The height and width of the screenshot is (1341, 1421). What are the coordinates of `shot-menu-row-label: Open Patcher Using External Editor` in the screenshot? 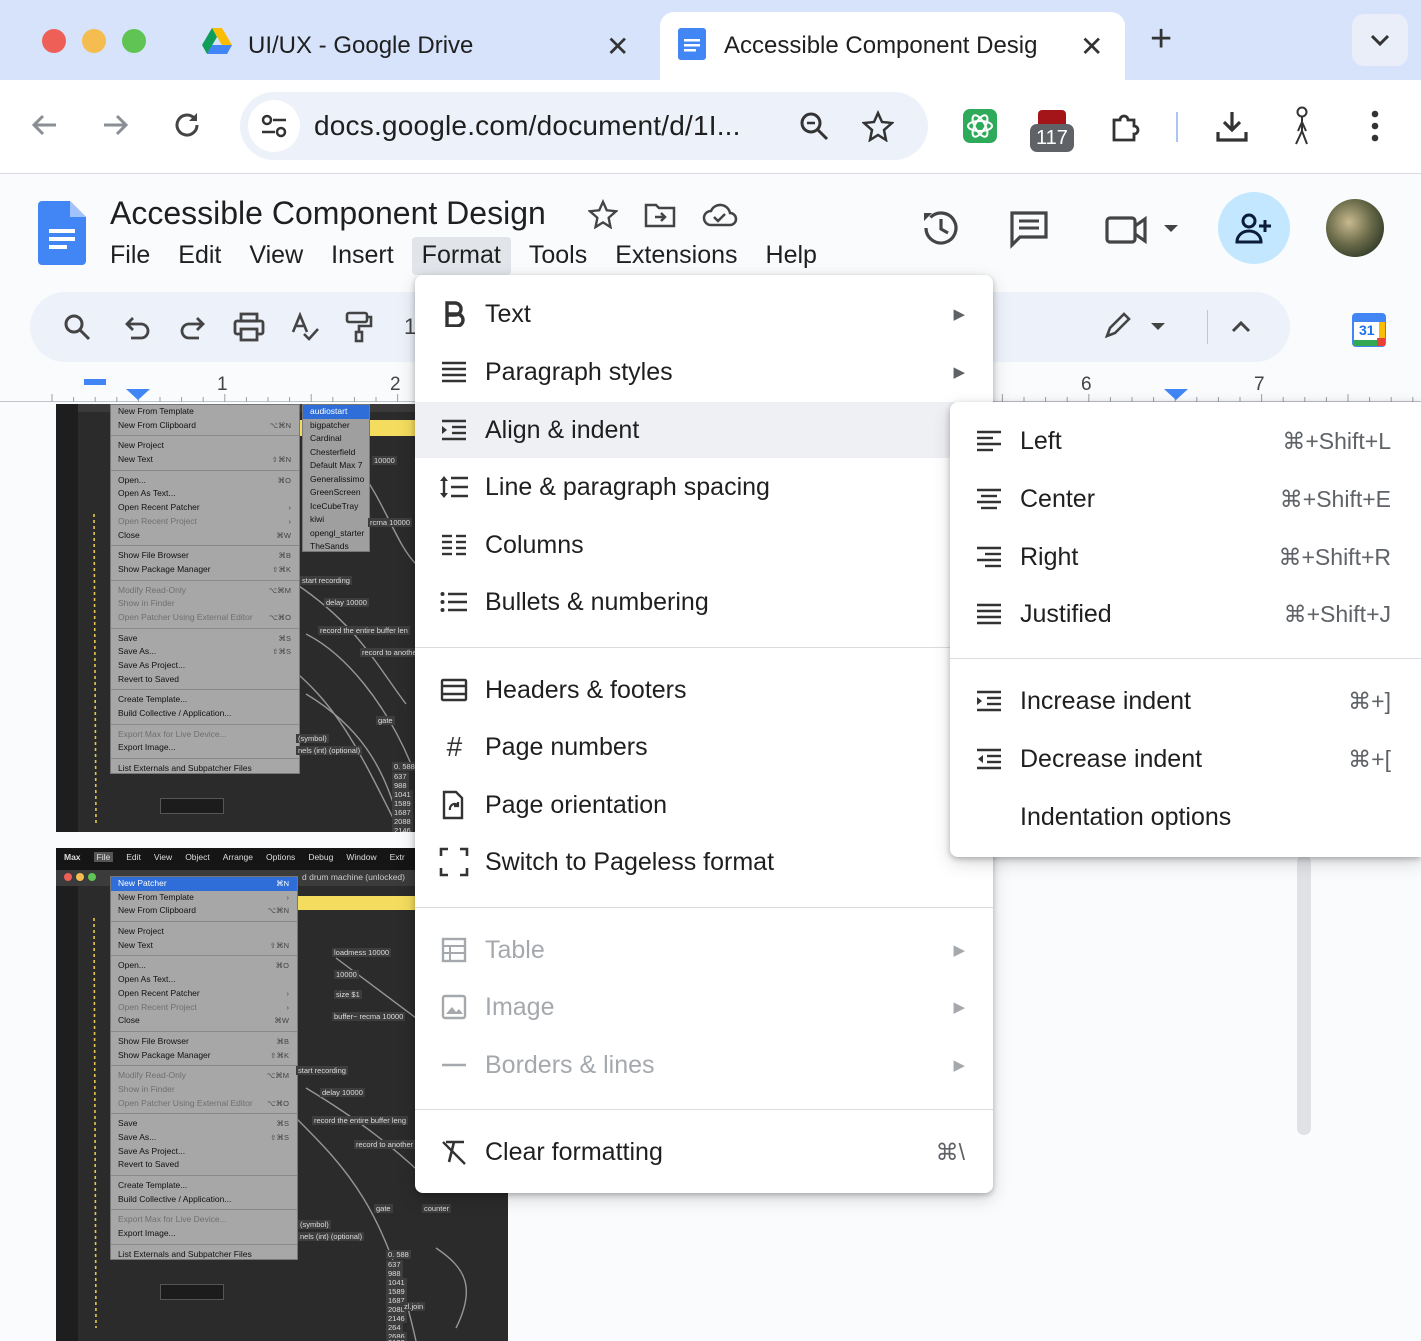 It's located at (185, 616).